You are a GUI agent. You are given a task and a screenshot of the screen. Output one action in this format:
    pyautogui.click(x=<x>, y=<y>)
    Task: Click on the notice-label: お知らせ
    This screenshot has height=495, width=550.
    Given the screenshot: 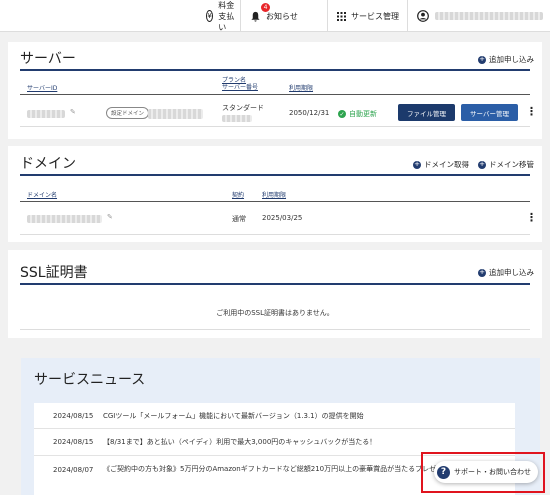 What is the action you would take?
    pyautogui.click(x=282, y=16)
    